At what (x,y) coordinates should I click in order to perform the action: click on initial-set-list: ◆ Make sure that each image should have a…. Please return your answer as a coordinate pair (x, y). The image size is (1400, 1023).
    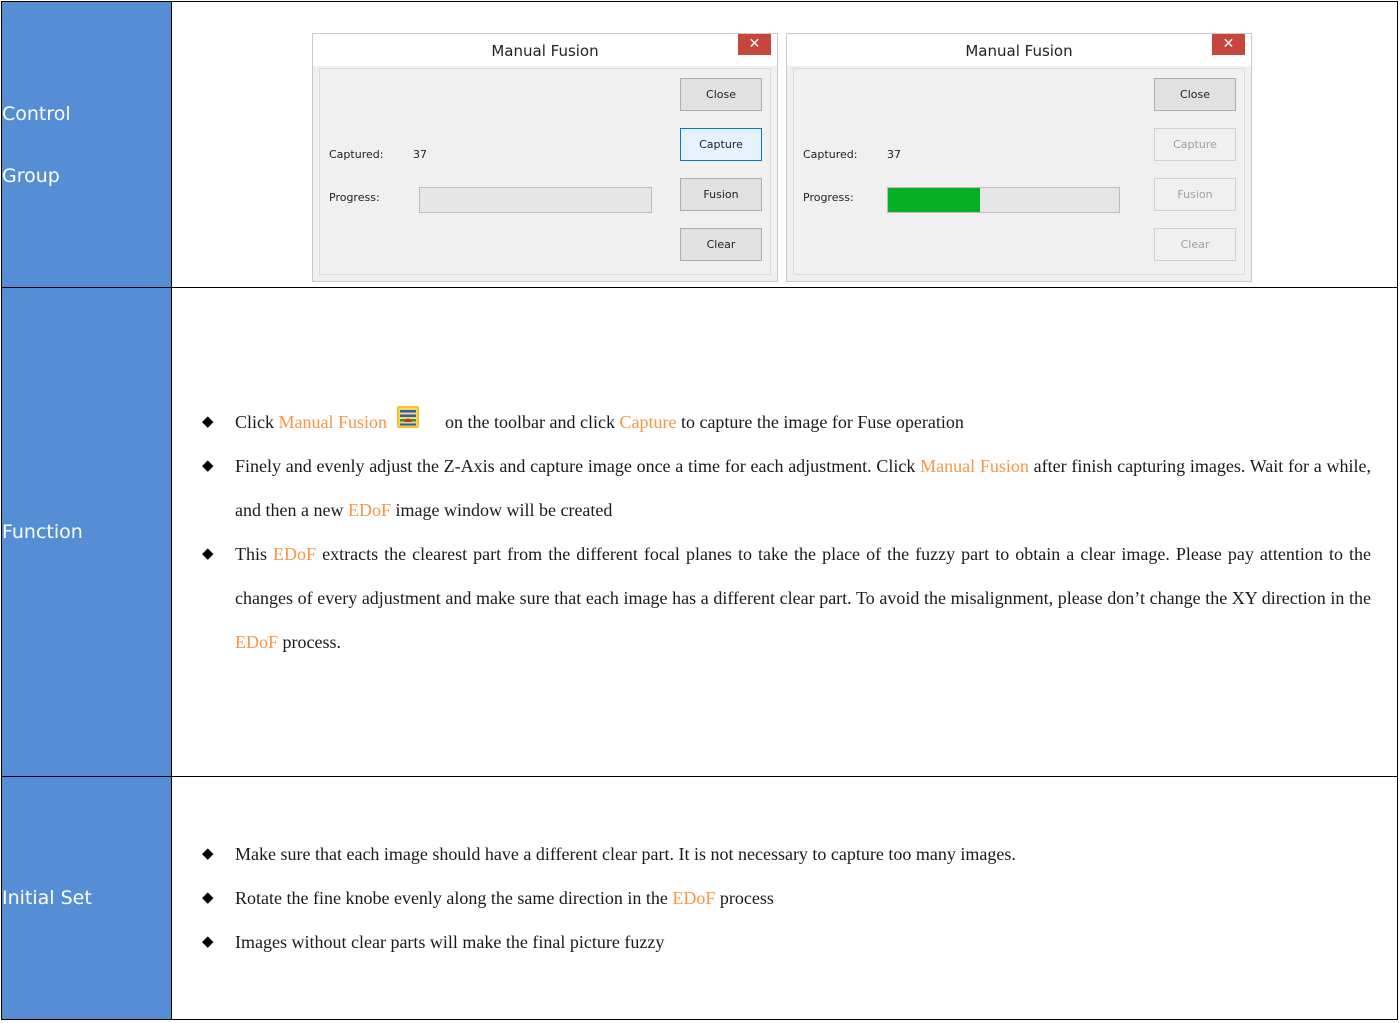
    Looking at the image, I should click on (784, 898).